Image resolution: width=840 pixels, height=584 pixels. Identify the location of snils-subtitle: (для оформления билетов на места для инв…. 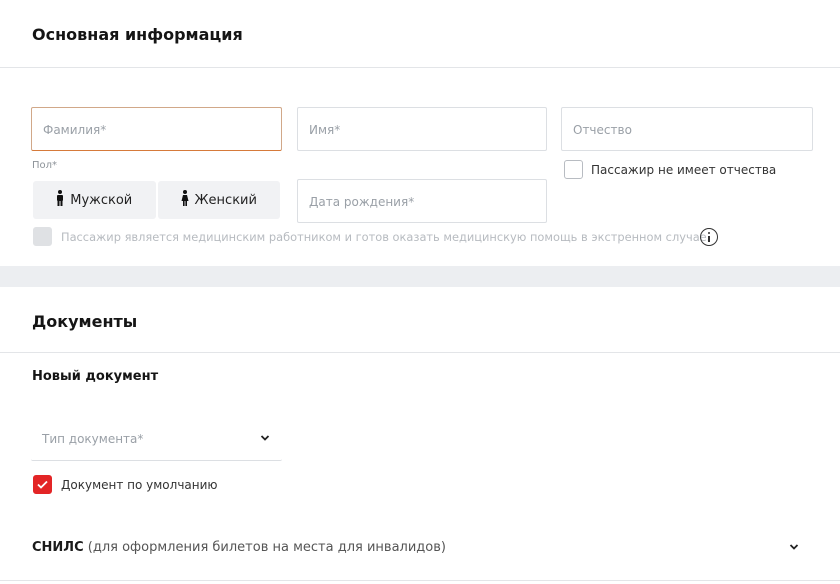
(266, 547).